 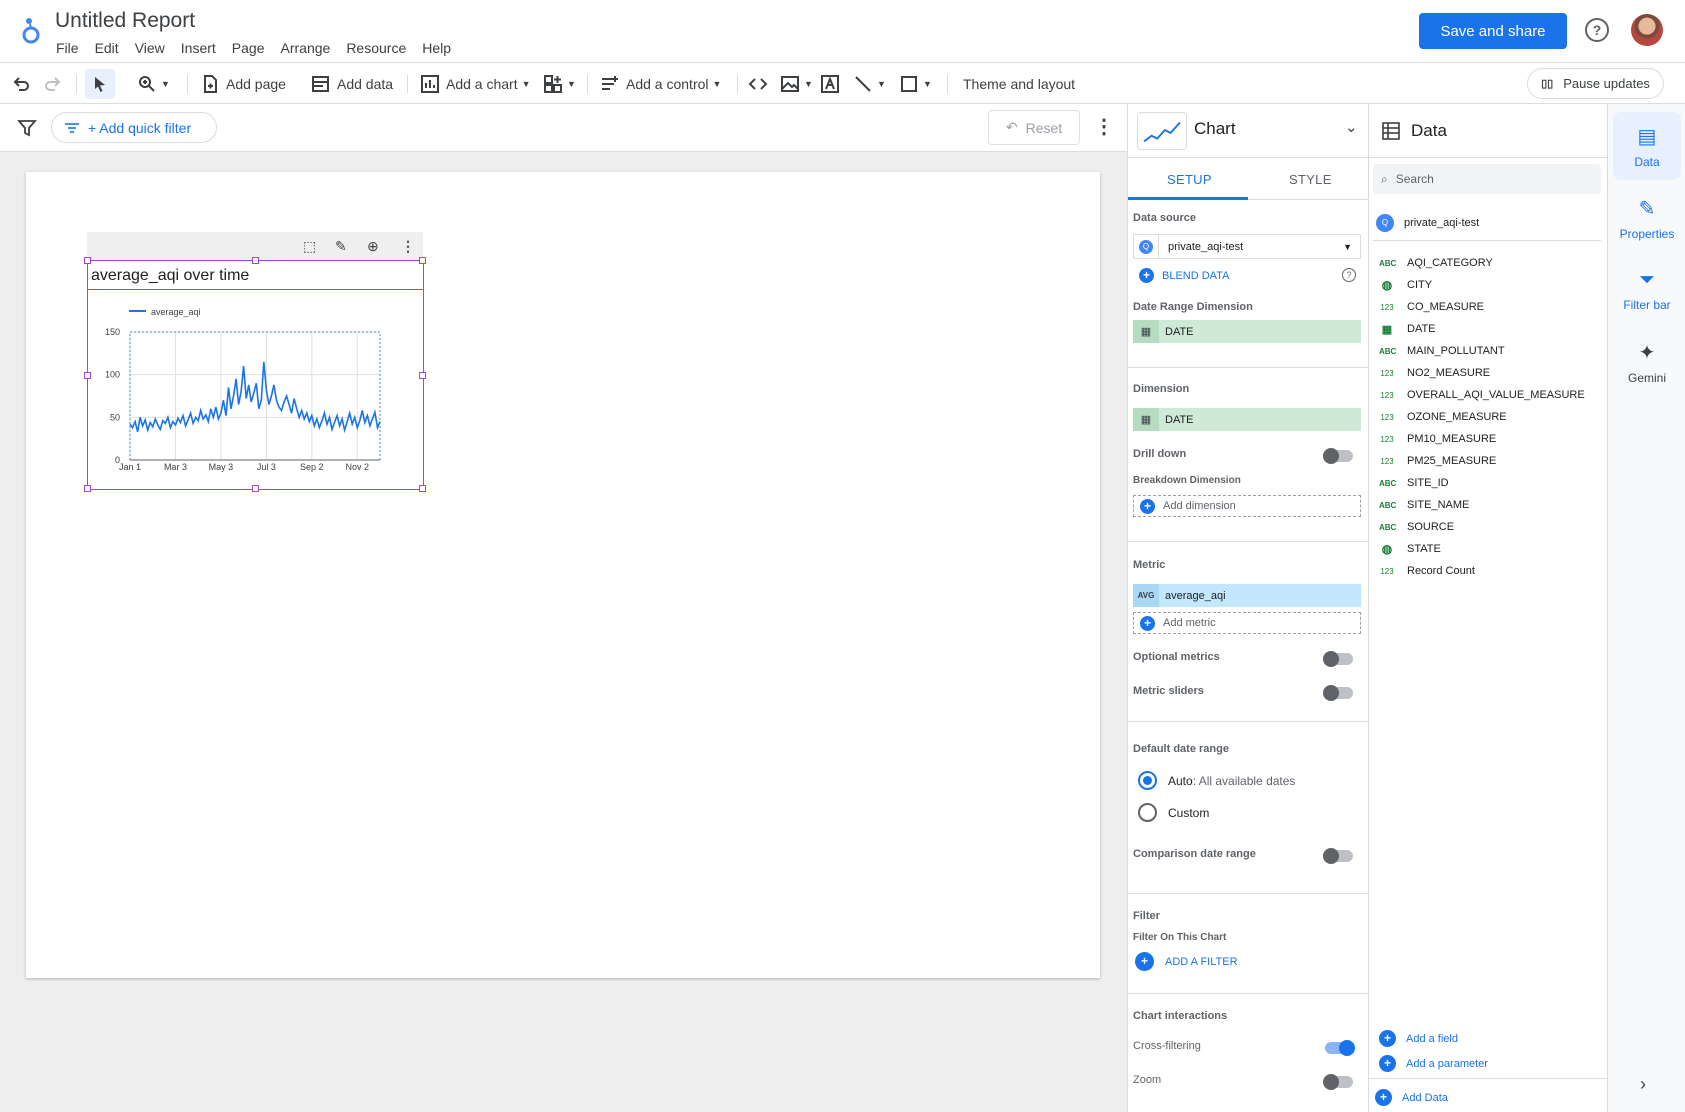 What do you see at coordinates (1643, 1084) in the screenshot?
I see `chevron-right-icon: ›` at bounding box center [1643, 1084].